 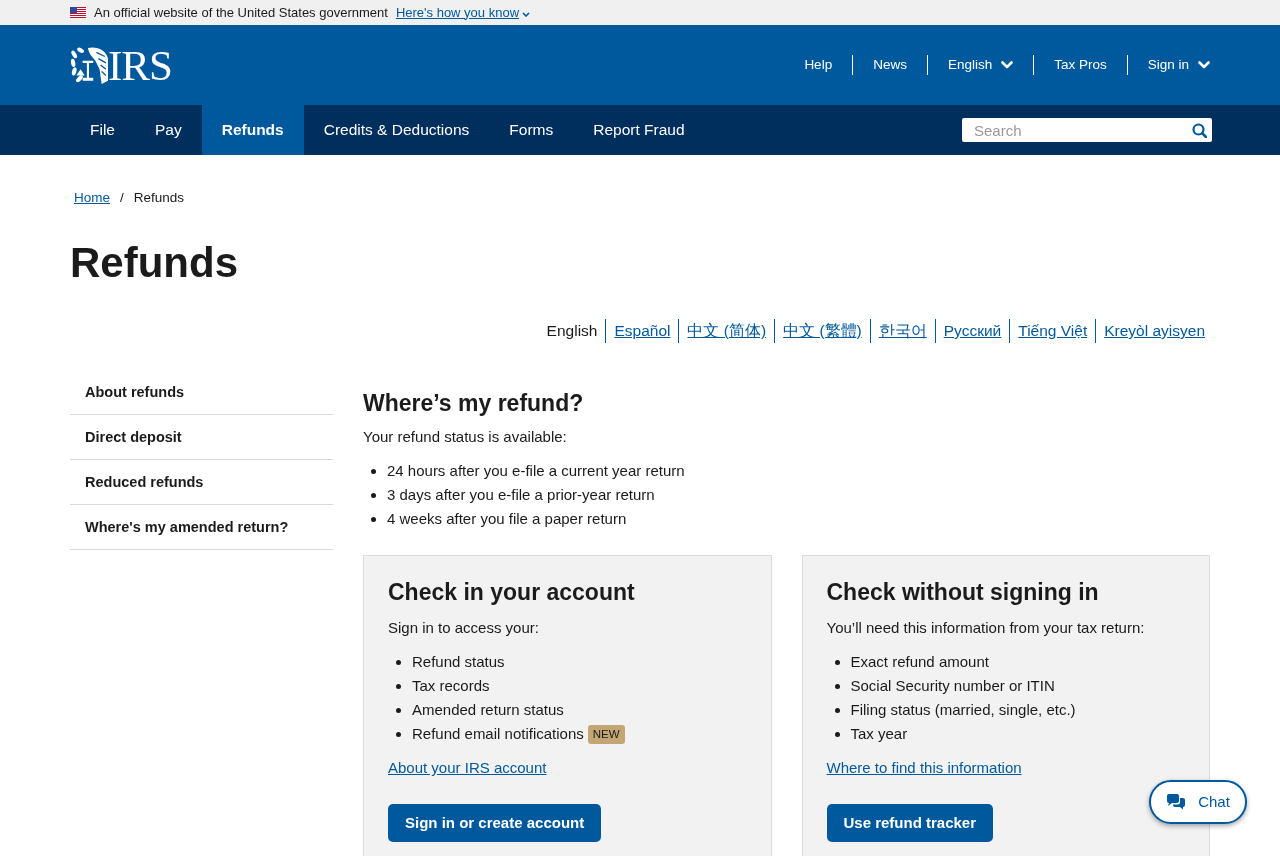 What do you see at coordinates (980, 65) in the screenshot?
I see `dropdown-link: English` at bounding box center [980, 65].